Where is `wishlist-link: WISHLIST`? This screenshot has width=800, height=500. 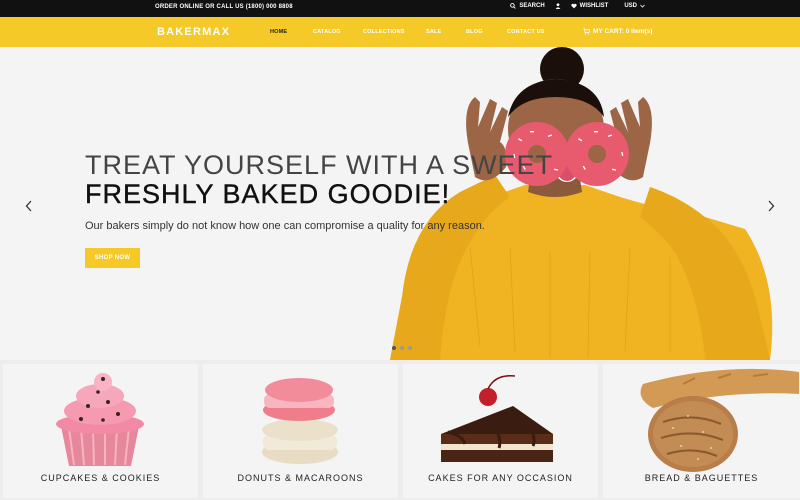
wishlist-link: WISHLIST is located at coordinates (590, 6).